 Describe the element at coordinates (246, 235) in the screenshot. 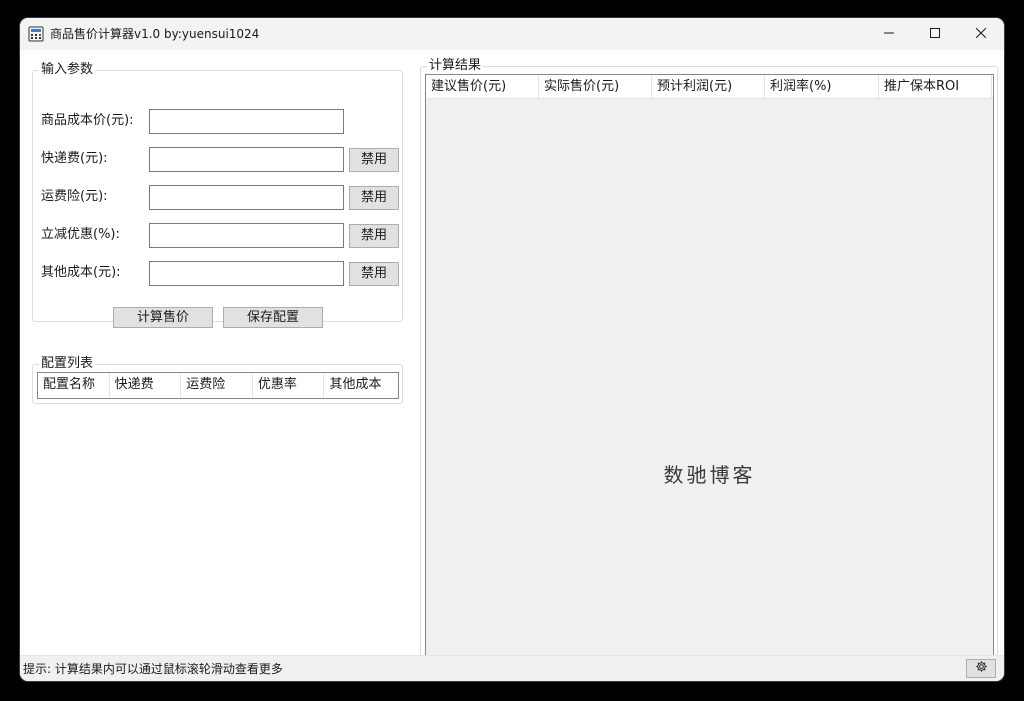

I see `discount-input` at that location.